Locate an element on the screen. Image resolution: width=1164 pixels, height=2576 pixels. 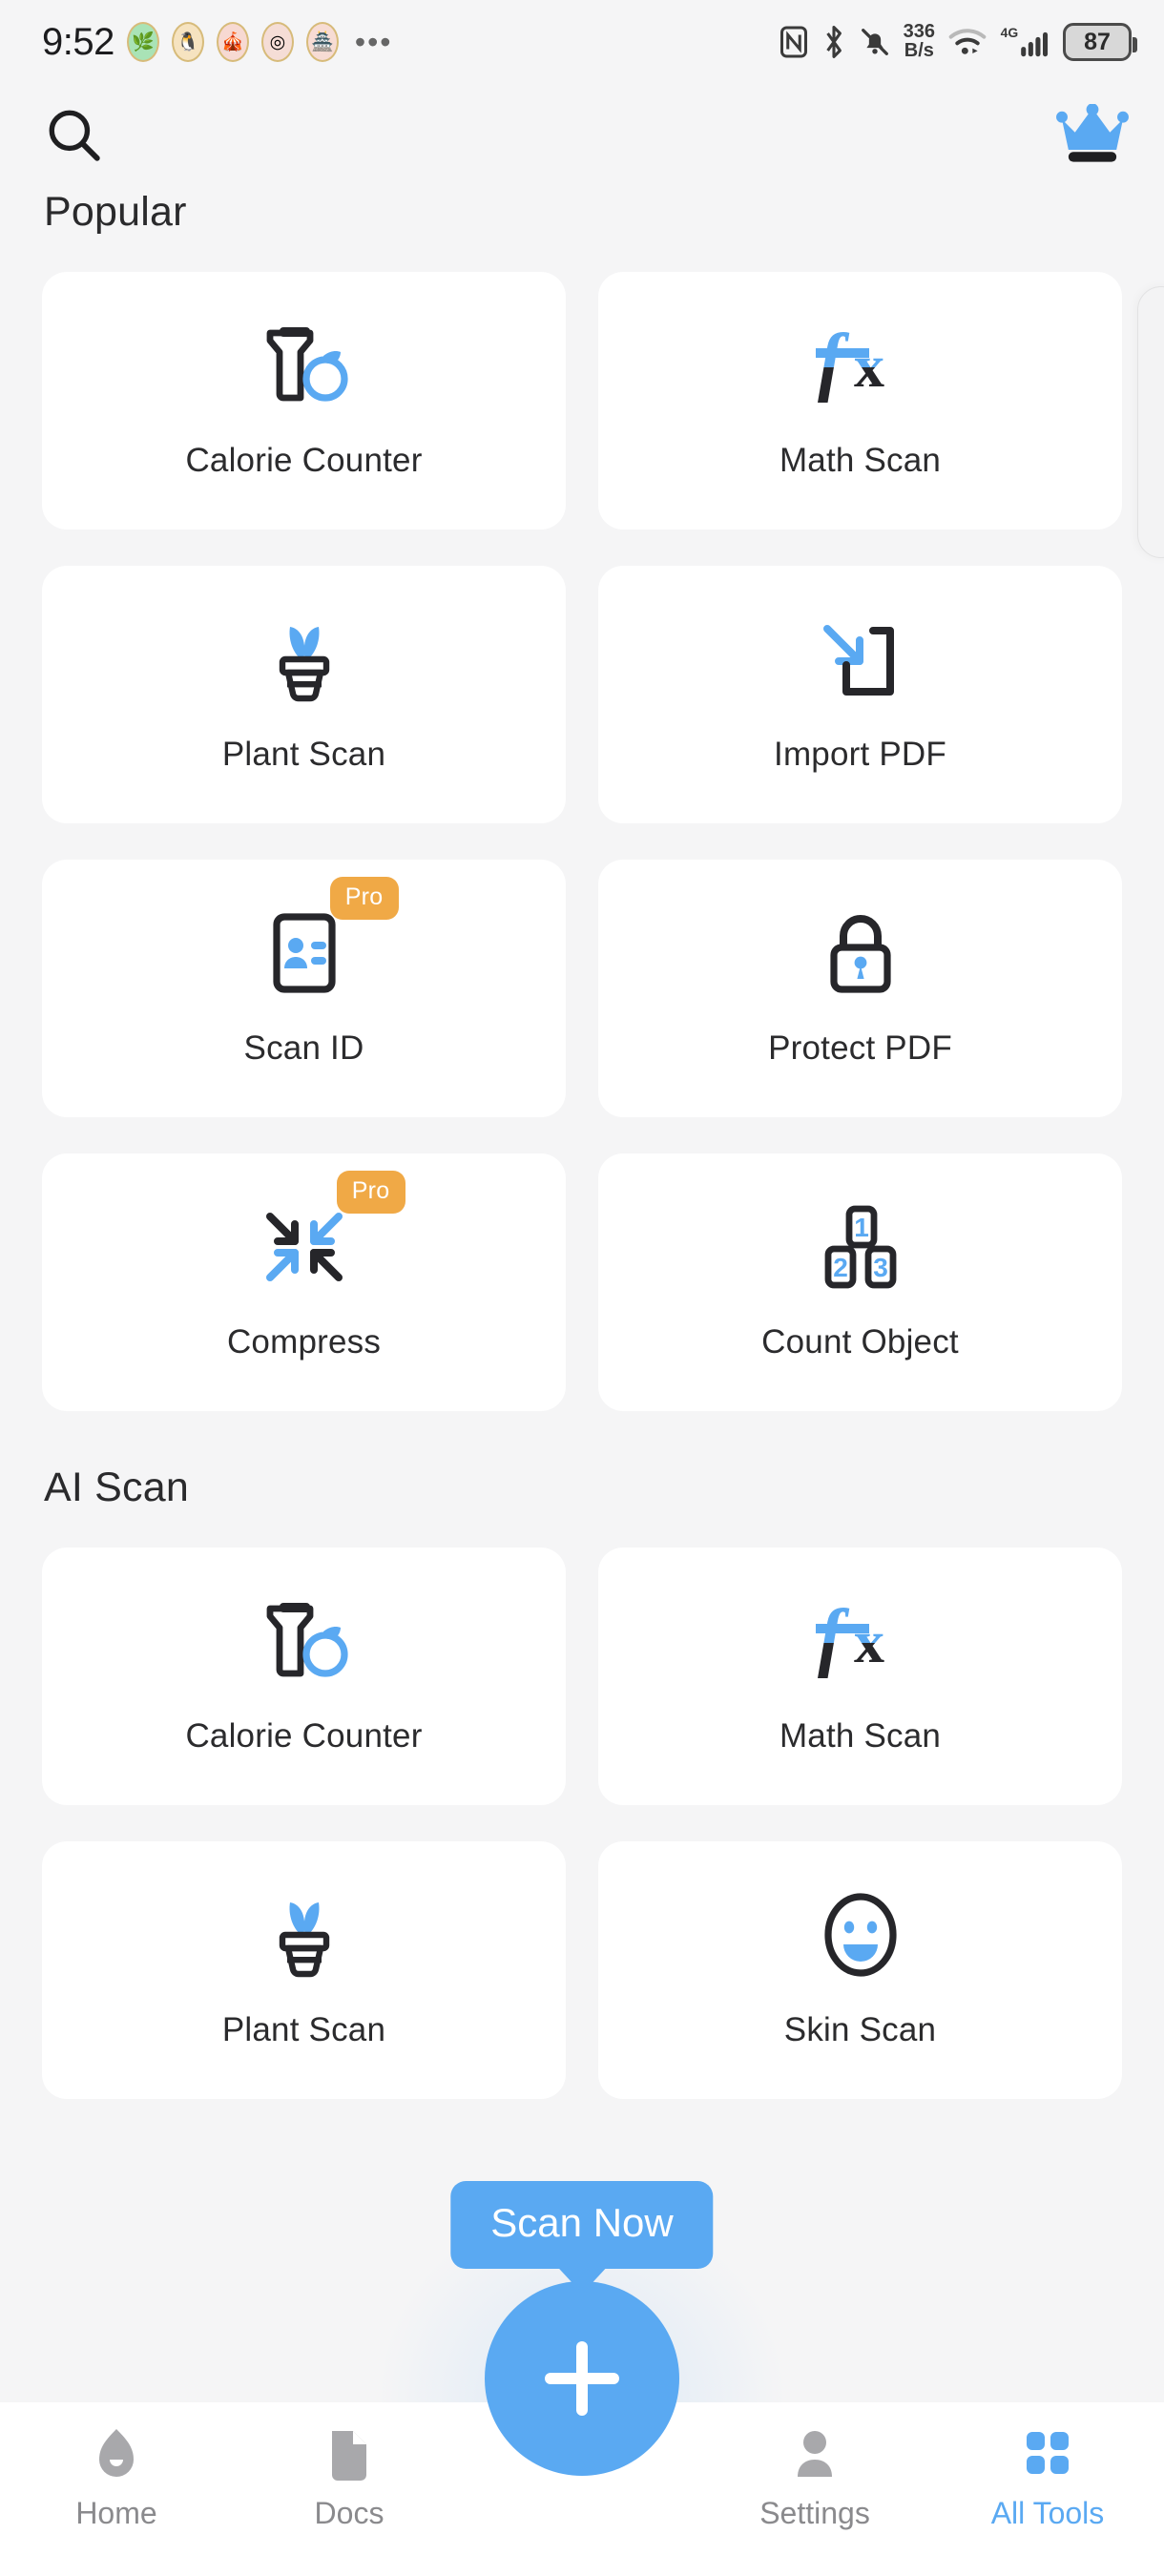
tool-card-compress: Pro Compress is located at coordinates (304, 1282).